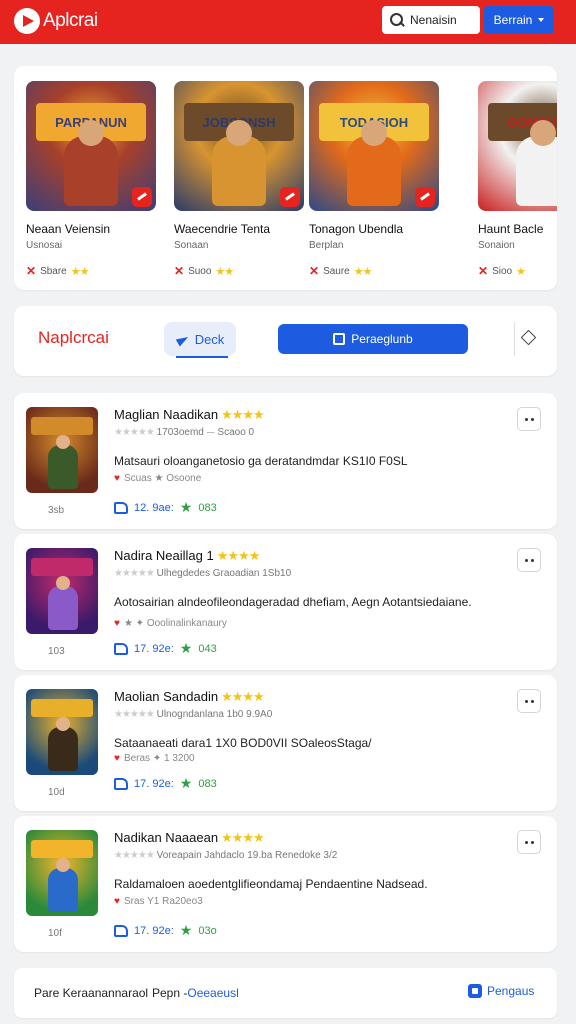 The height and width of the screenshot is (1024, 576). What do you see at coordinates (63, 603) in the screenshot?
I see `thumbnail-character` at bounding box center [63, 603].